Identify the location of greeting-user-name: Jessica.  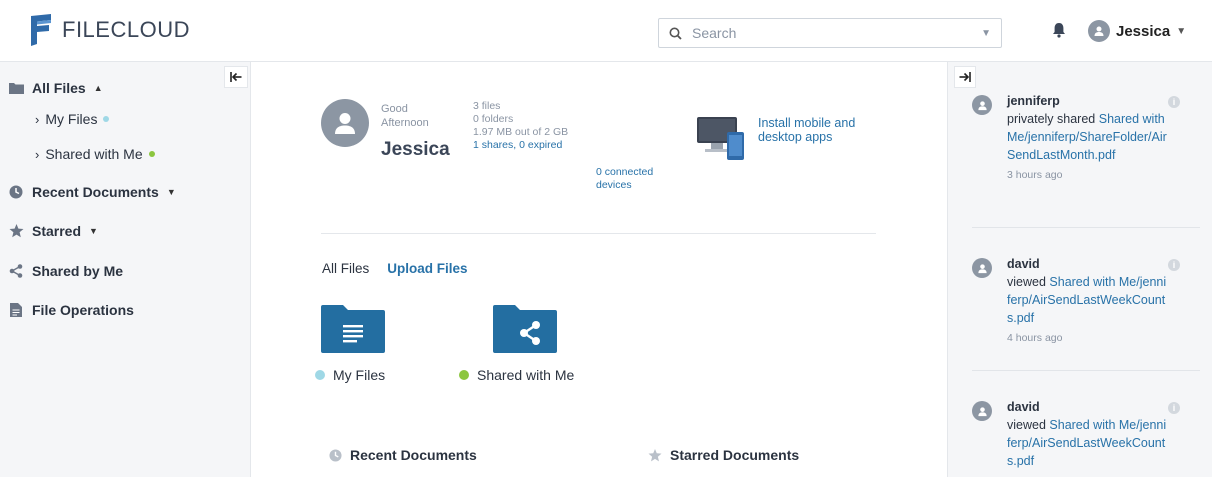
(415, 149).